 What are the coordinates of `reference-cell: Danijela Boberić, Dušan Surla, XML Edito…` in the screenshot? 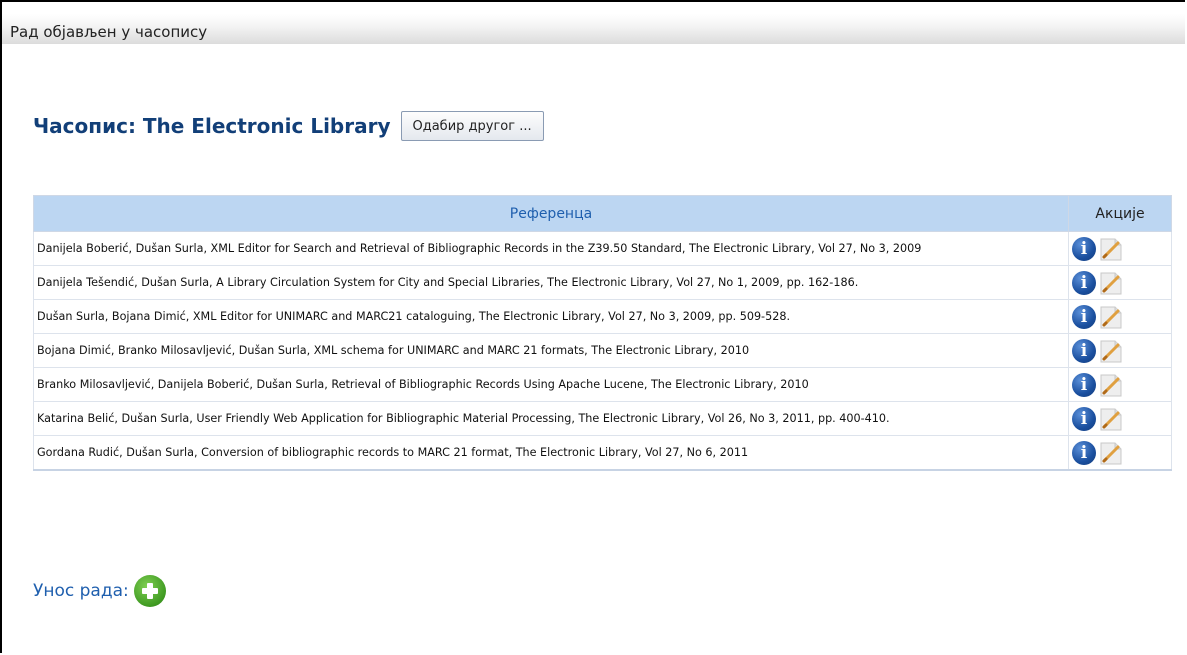 It's located at (551, 248).